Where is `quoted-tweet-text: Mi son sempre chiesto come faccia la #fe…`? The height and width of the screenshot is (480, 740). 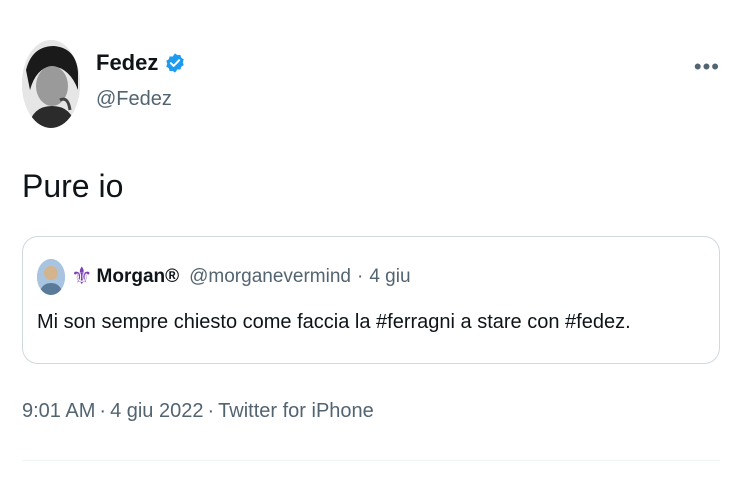 quoted-tweet-text: Mi son sempre chiesto come faccia la #fe… is located at coordinates (334, 322).